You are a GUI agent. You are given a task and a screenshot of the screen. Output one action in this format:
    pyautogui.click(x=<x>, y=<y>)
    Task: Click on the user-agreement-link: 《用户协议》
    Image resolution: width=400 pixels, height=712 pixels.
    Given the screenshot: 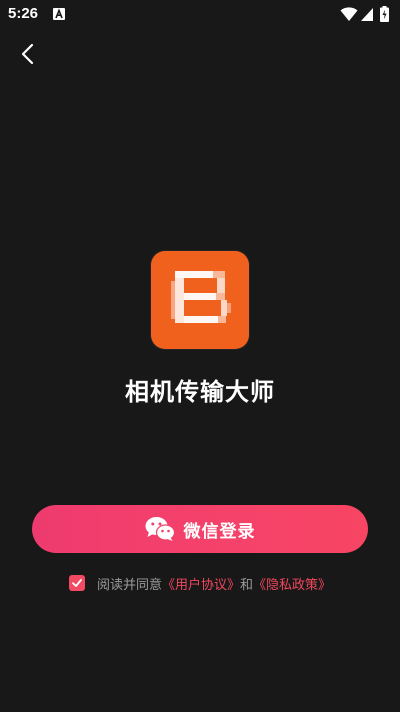 What is the action you would take?
    pyautogui.click(x=201, y=583)
    